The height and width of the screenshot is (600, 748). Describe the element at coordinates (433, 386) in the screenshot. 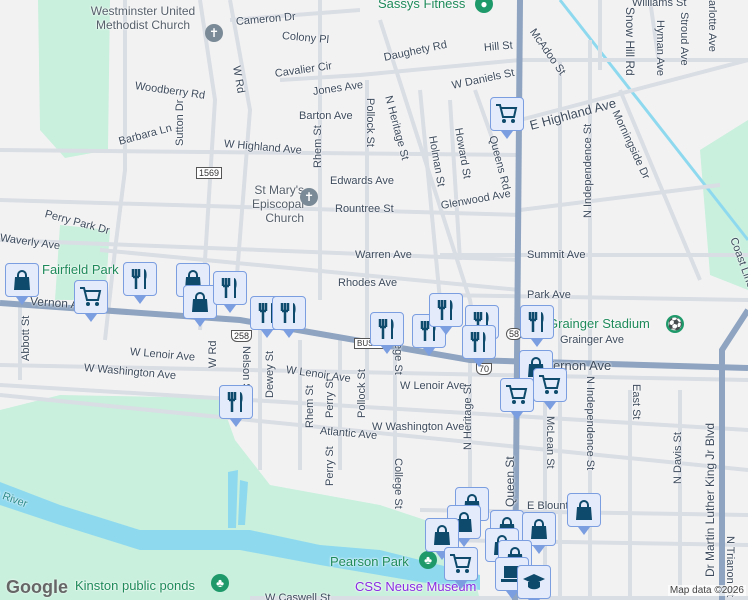

I see `street-label: W Lenoir Ave` at that location.